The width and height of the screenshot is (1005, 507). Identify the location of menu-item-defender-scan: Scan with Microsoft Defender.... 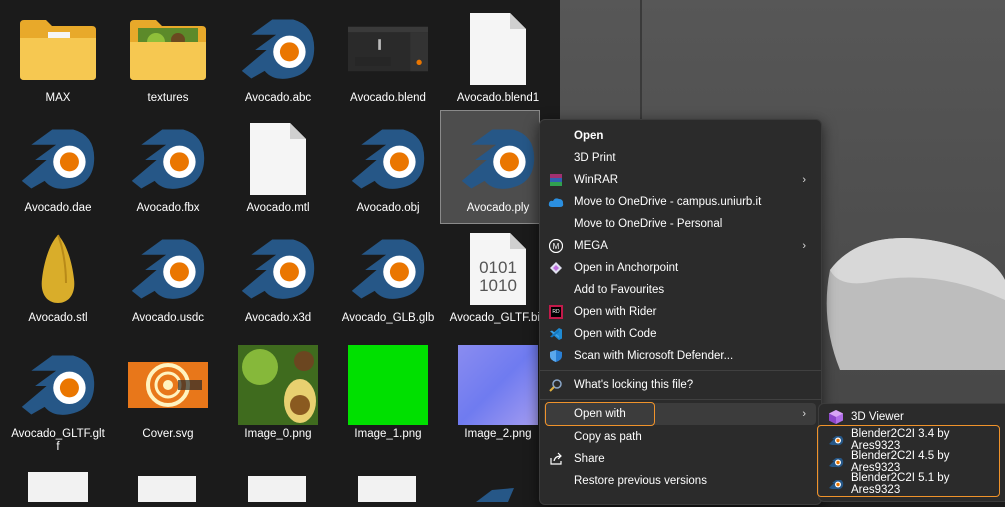
(680, 356).